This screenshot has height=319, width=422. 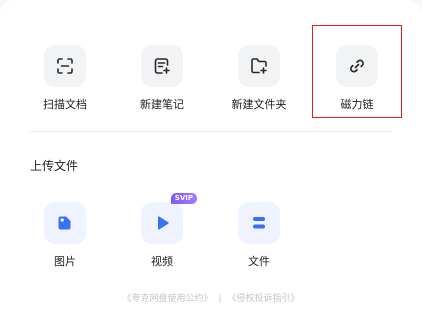 I want to click on new-folder-icon, so click(x=259, y=66).